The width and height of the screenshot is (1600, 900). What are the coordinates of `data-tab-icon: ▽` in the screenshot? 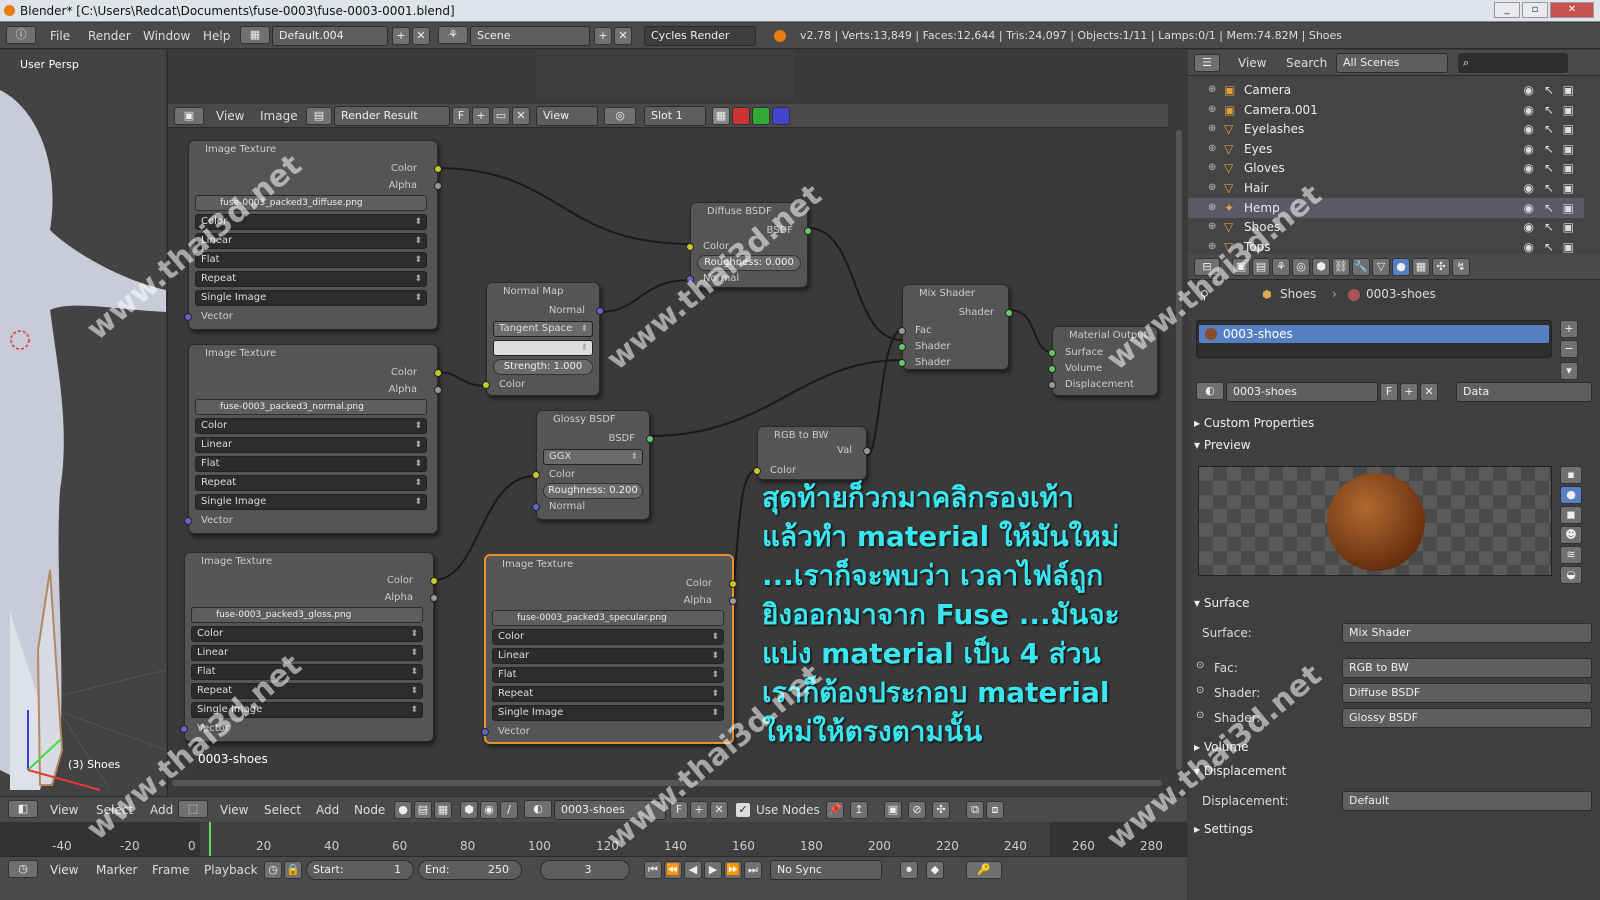 It's located at (1381, 267).